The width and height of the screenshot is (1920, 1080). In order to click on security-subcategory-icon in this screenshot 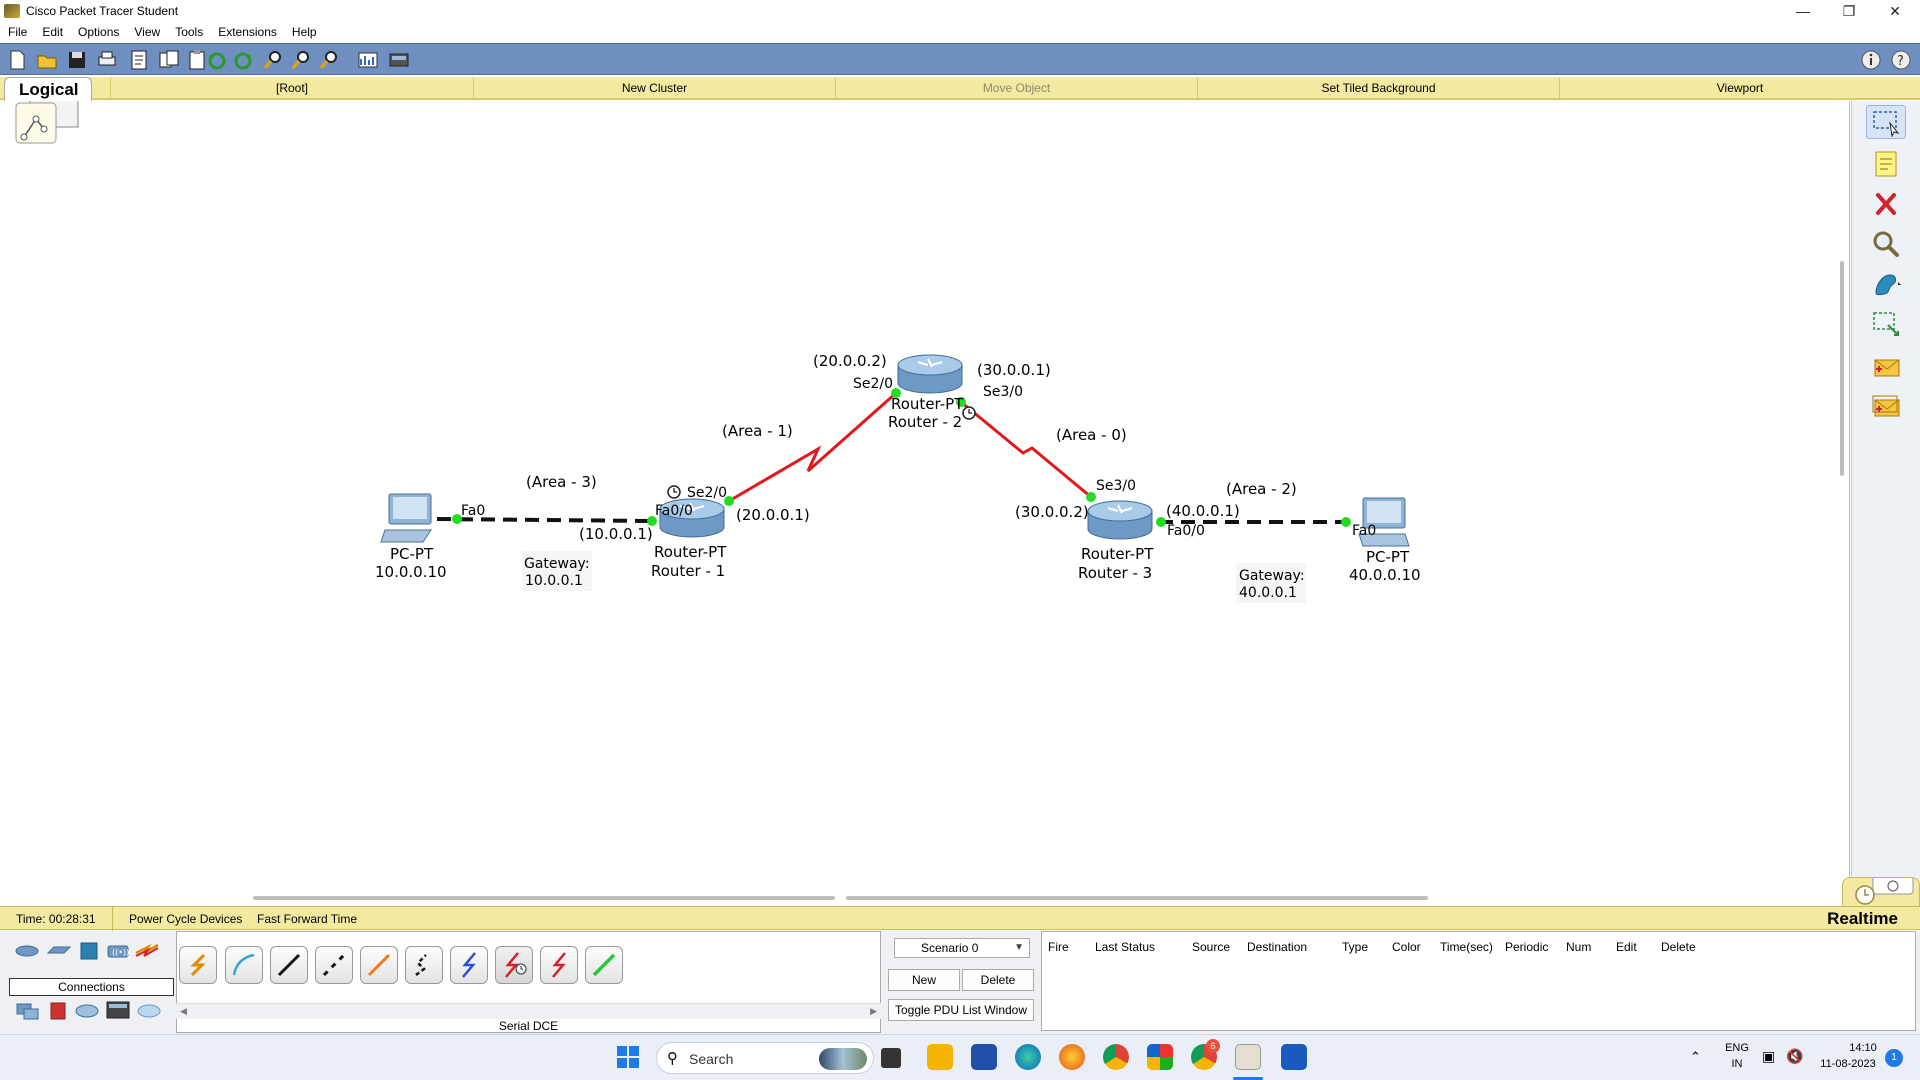, I will do `click(58, 1011)`.